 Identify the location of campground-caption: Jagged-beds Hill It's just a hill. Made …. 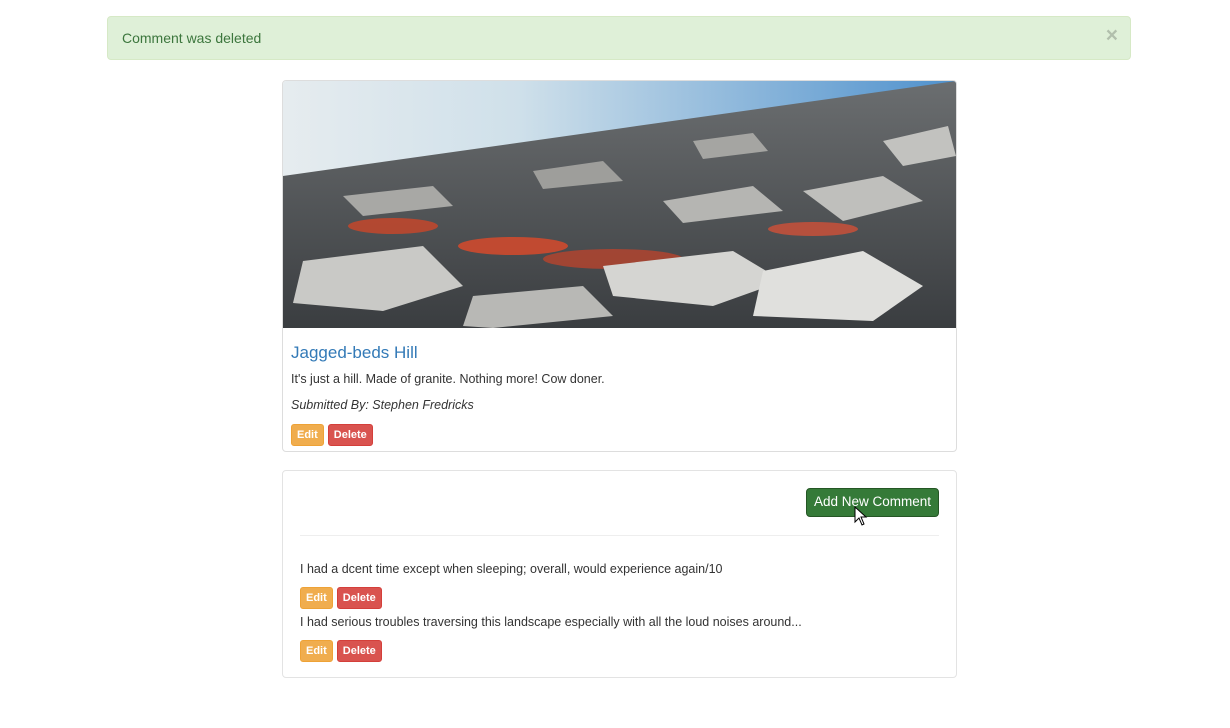
(619, 394).